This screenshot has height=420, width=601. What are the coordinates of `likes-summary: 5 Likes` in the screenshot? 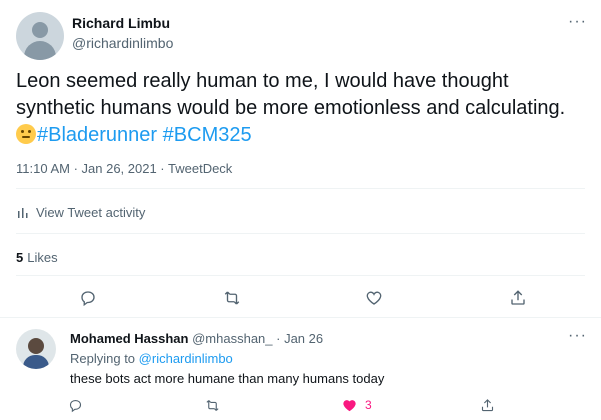 It's located at (37, 257).